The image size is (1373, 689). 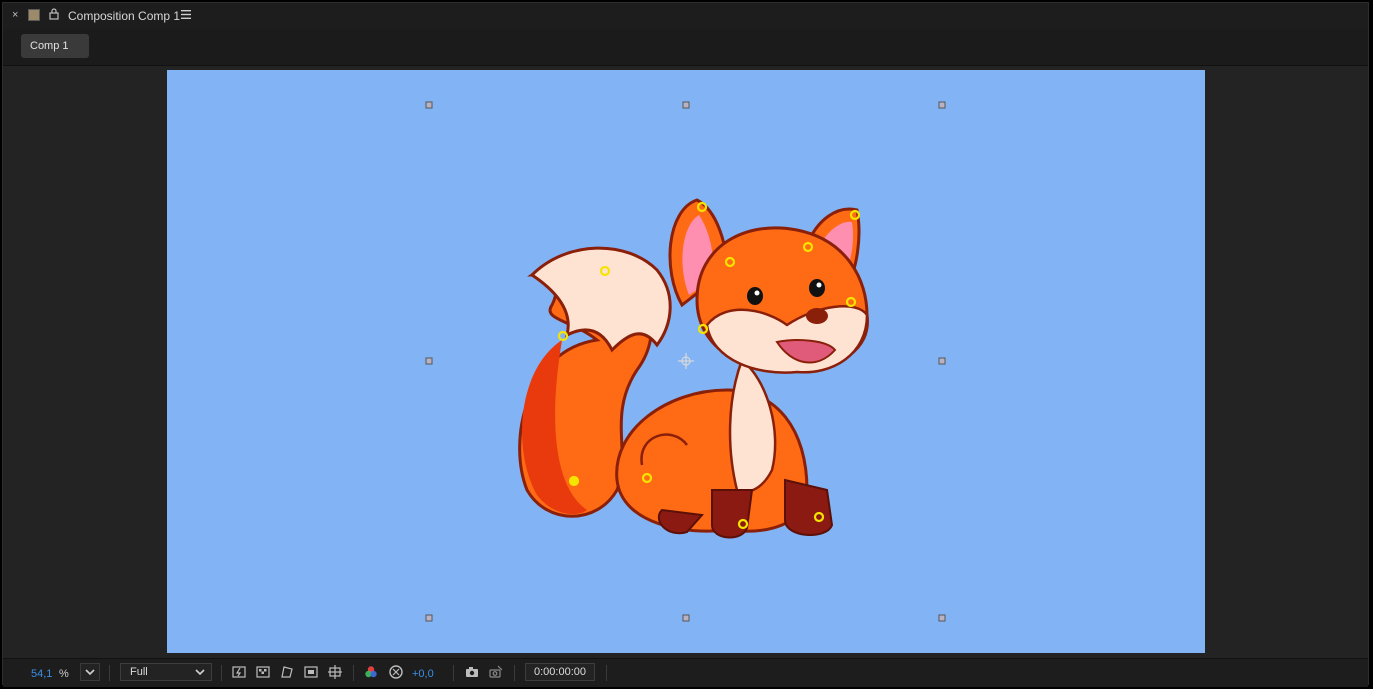 I want to click on fox-illustration, so click(x=693, y=368).